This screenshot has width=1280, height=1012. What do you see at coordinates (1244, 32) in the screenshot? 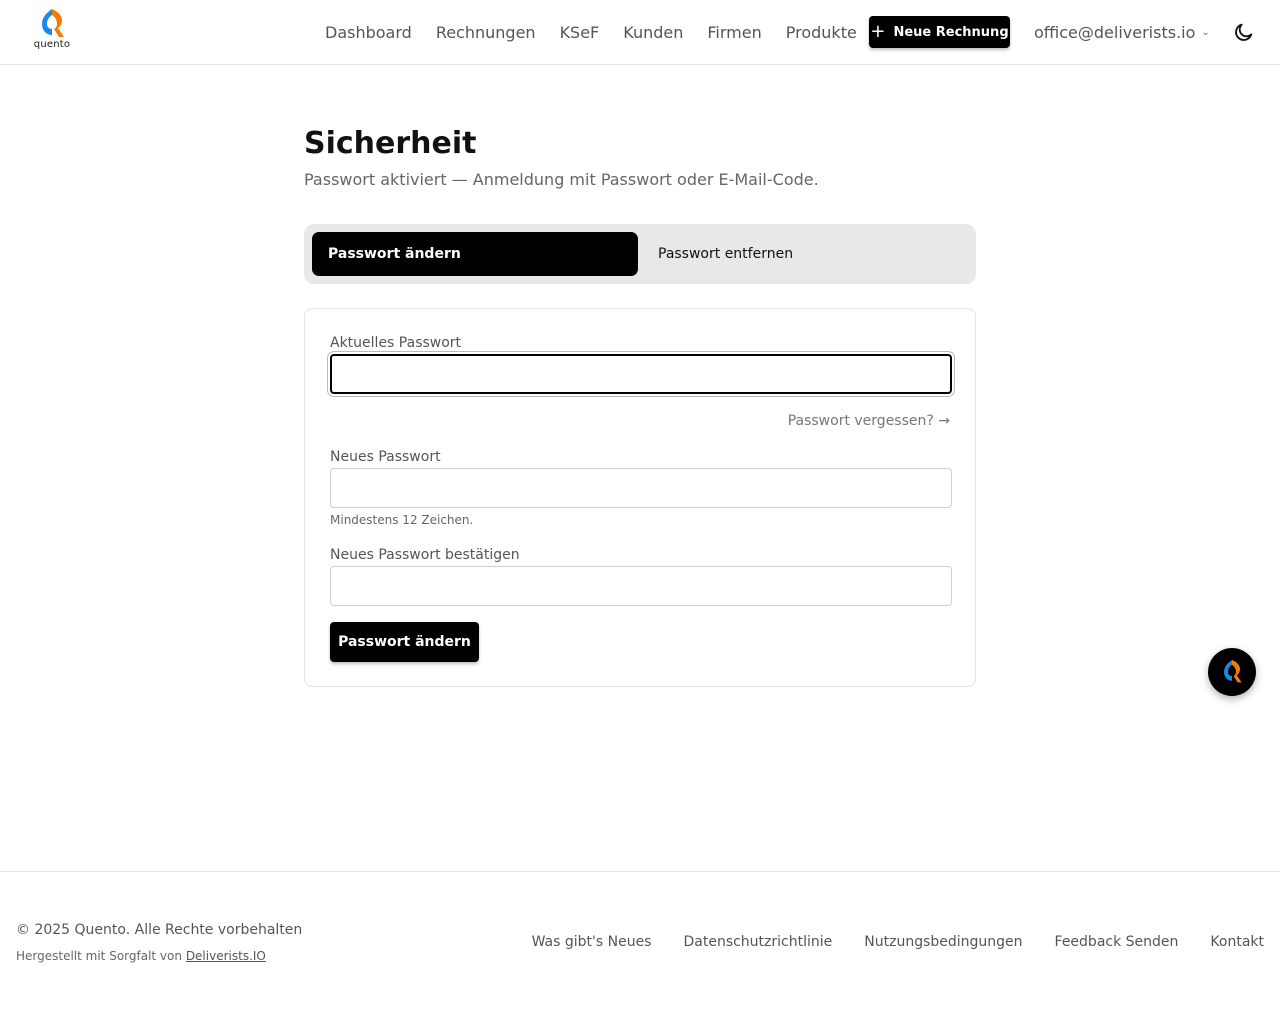
I see `moon-icon` at bounding box center [1244, 32].